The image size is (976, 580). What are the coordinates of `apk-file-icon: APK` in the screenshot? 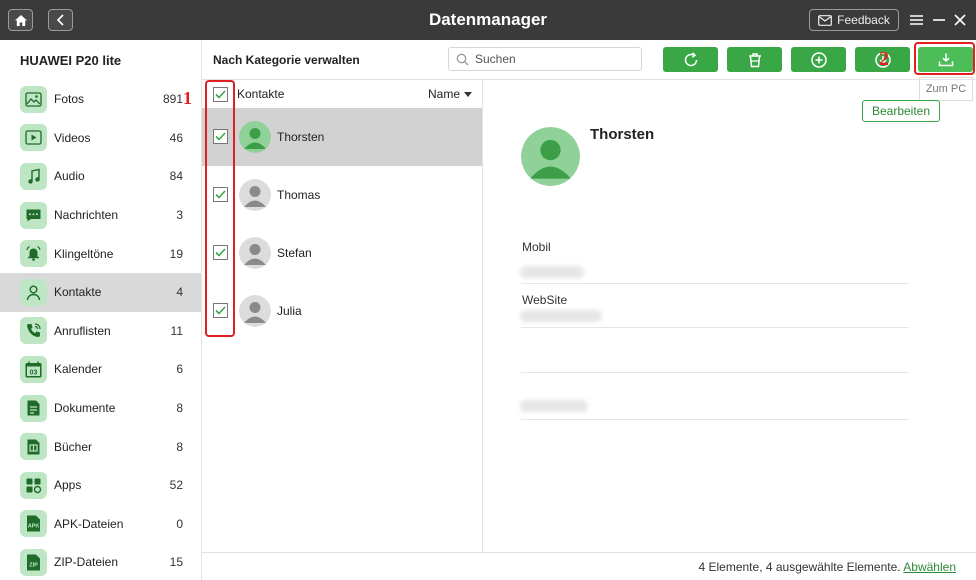 It's located at (33, 524).